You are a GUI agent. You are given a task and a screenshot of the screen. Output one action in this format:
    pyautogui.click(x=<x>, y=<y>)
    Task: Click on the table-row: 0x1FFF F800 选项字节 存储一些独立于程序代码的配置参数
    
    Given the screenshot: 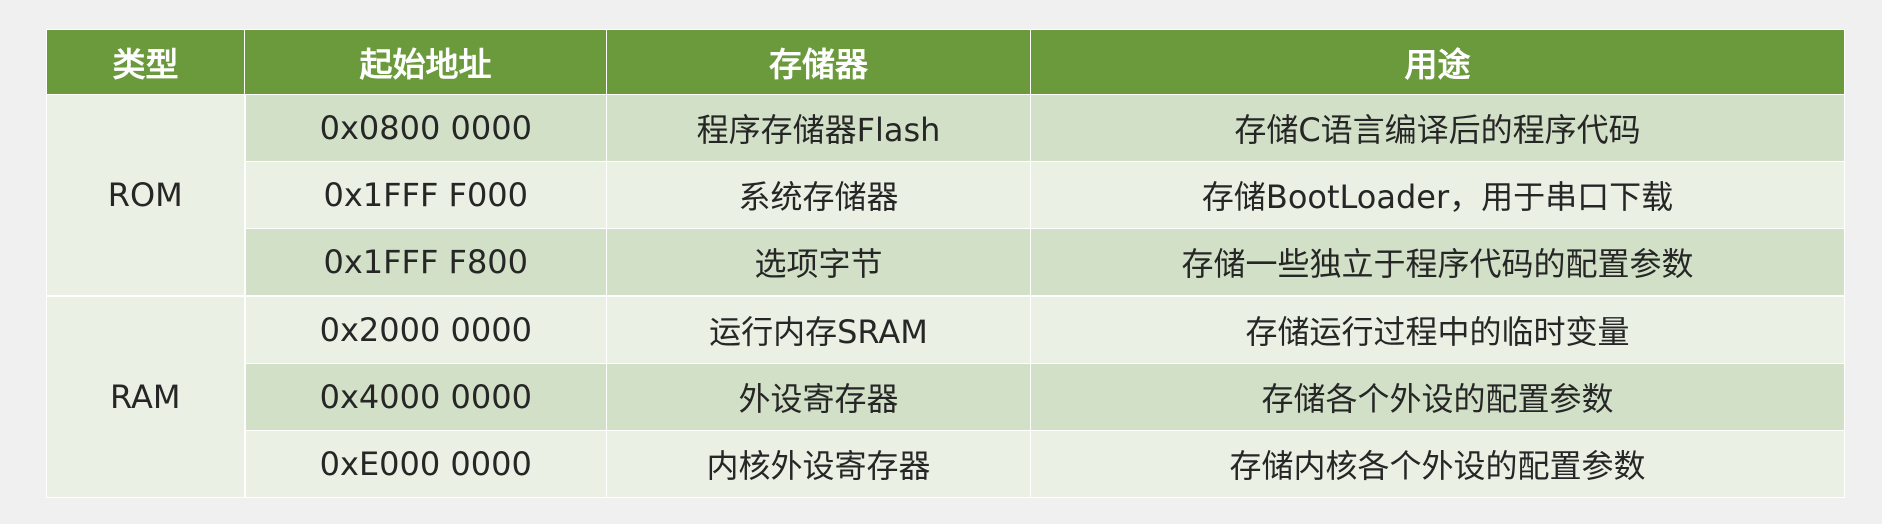 What is the action you would take?
    pyautogui.click(x=946, y=262)
    